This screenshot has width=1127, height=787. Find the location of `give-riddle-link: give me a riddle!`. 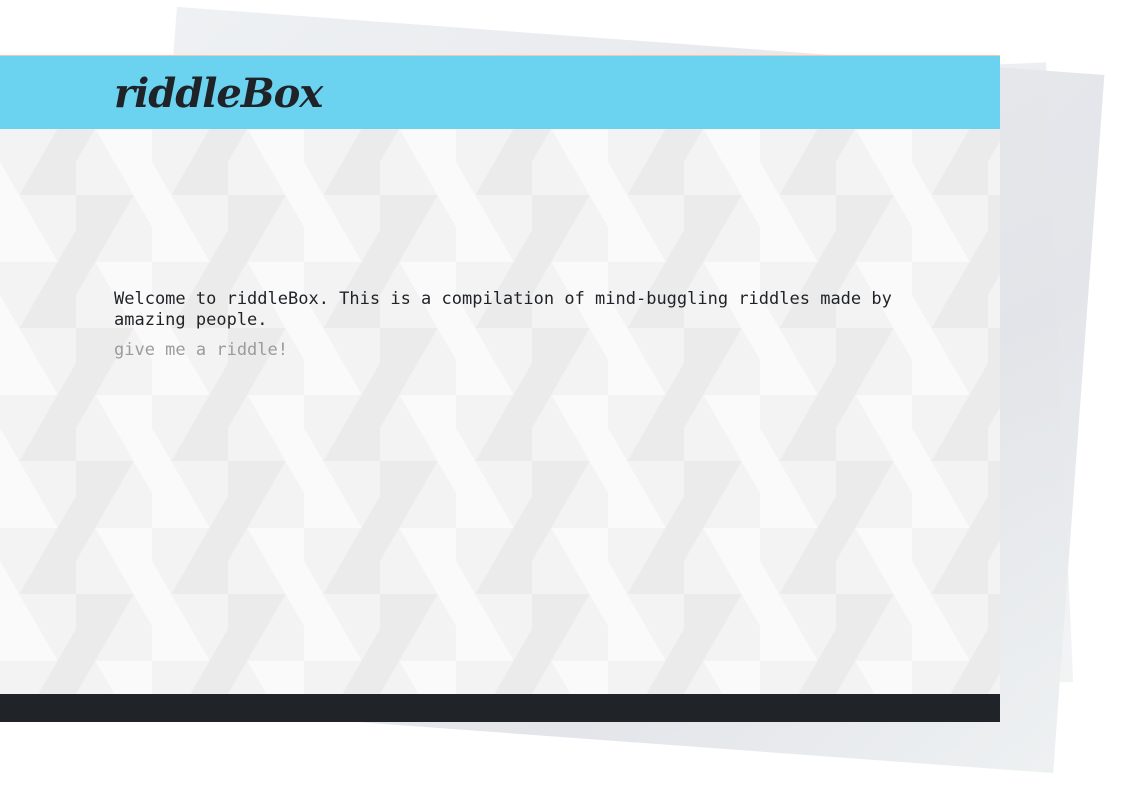

give-riddle-link: give me a riddle! is located at coordinates (201, 350).